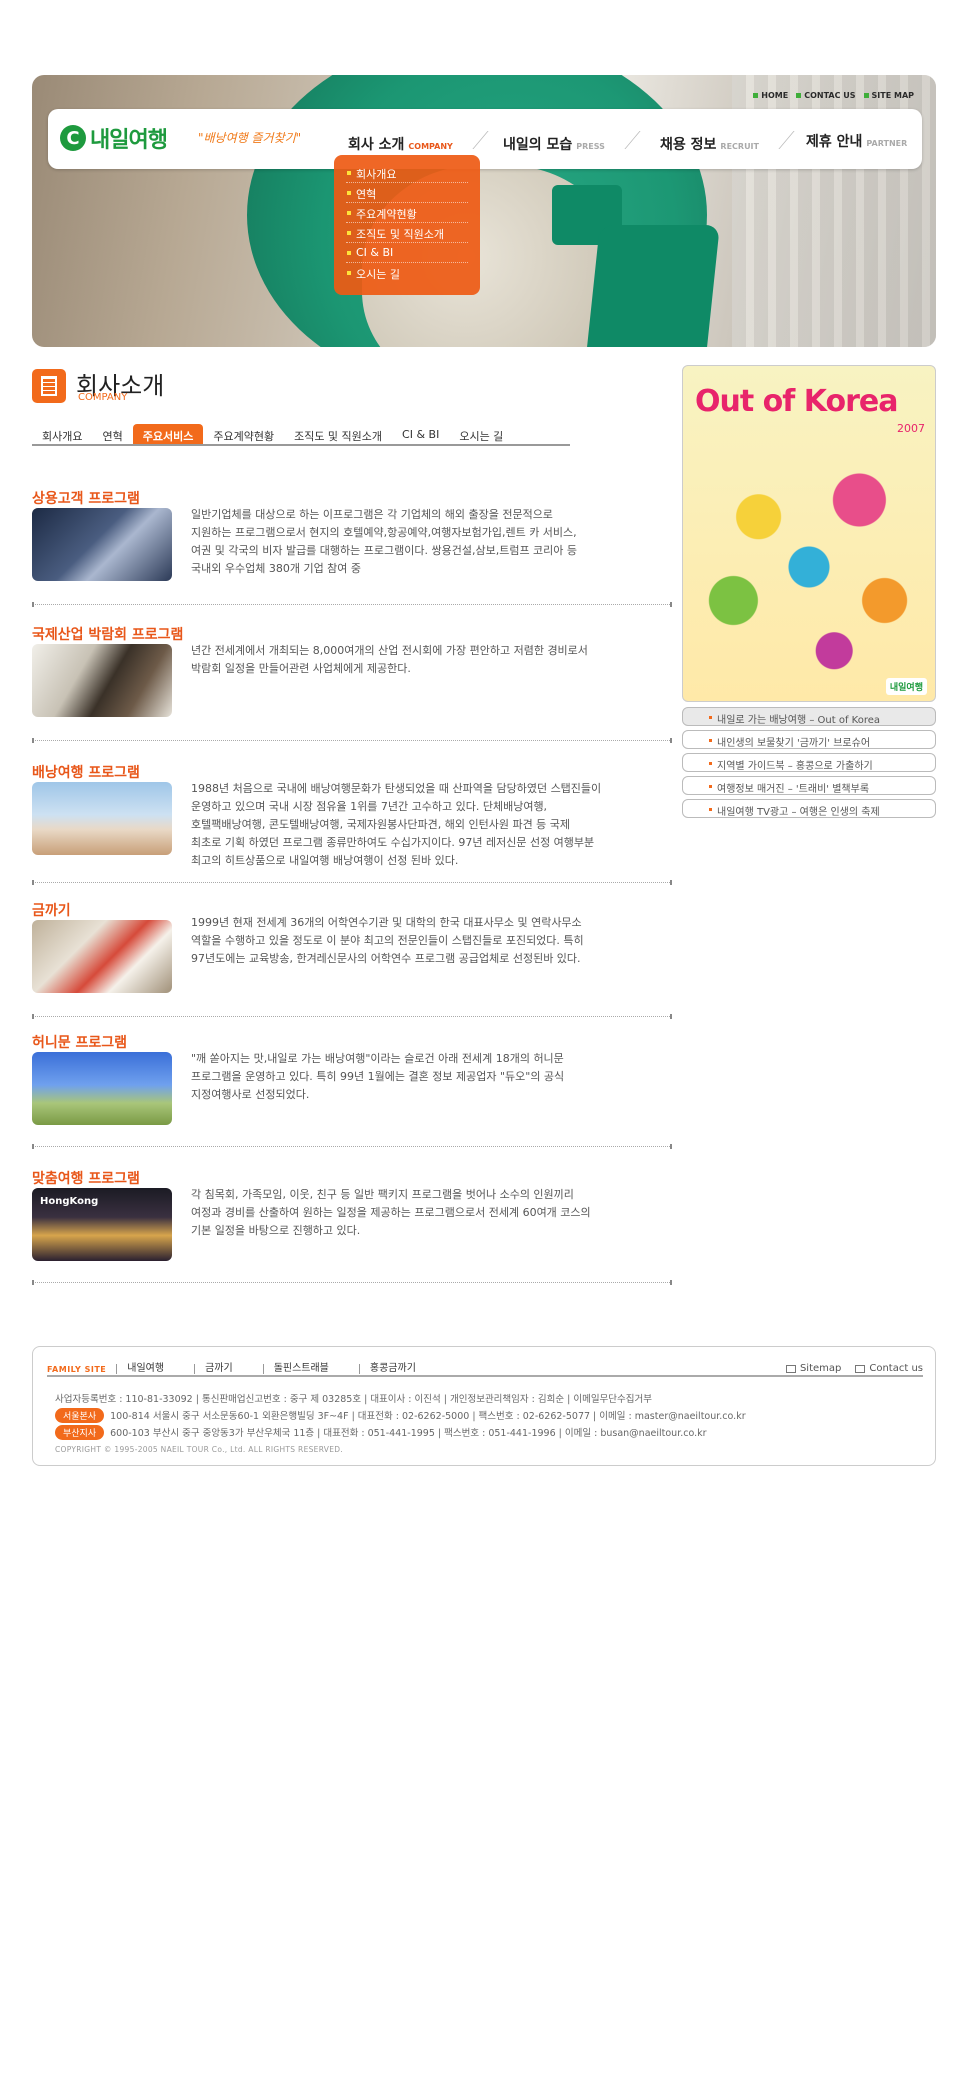 The width and height of the screenshot is (970, 2100). What do you see at coordinates (790, 1368) in the screenshot?
I see `sitemap-icon` at bounding box center [790, 1368].